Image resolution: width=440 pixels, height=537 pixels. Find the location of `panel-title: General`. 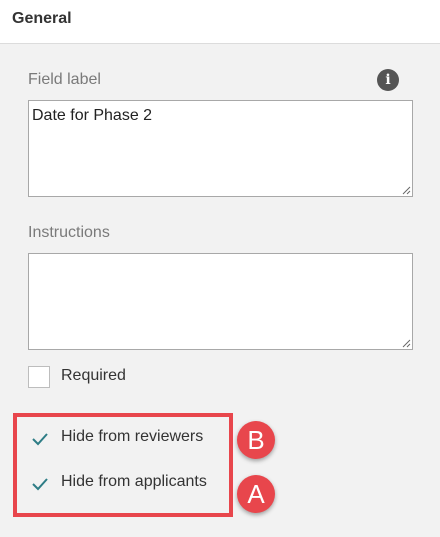

panel-title: General is located at coordinates (42, 18).